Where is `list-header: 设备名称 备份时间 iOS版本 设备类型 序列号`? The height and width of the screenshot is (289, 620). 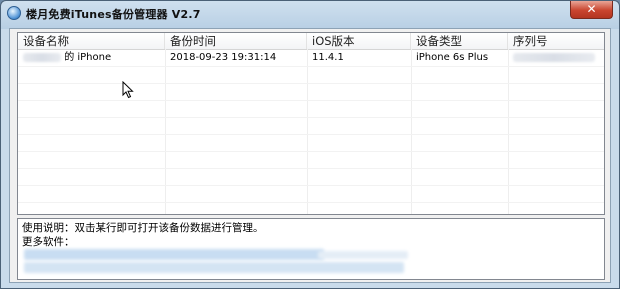 list-header: 设备名称 备份时间 iOS版本 设备类型 序列号 is located at coordinates (311, 41).